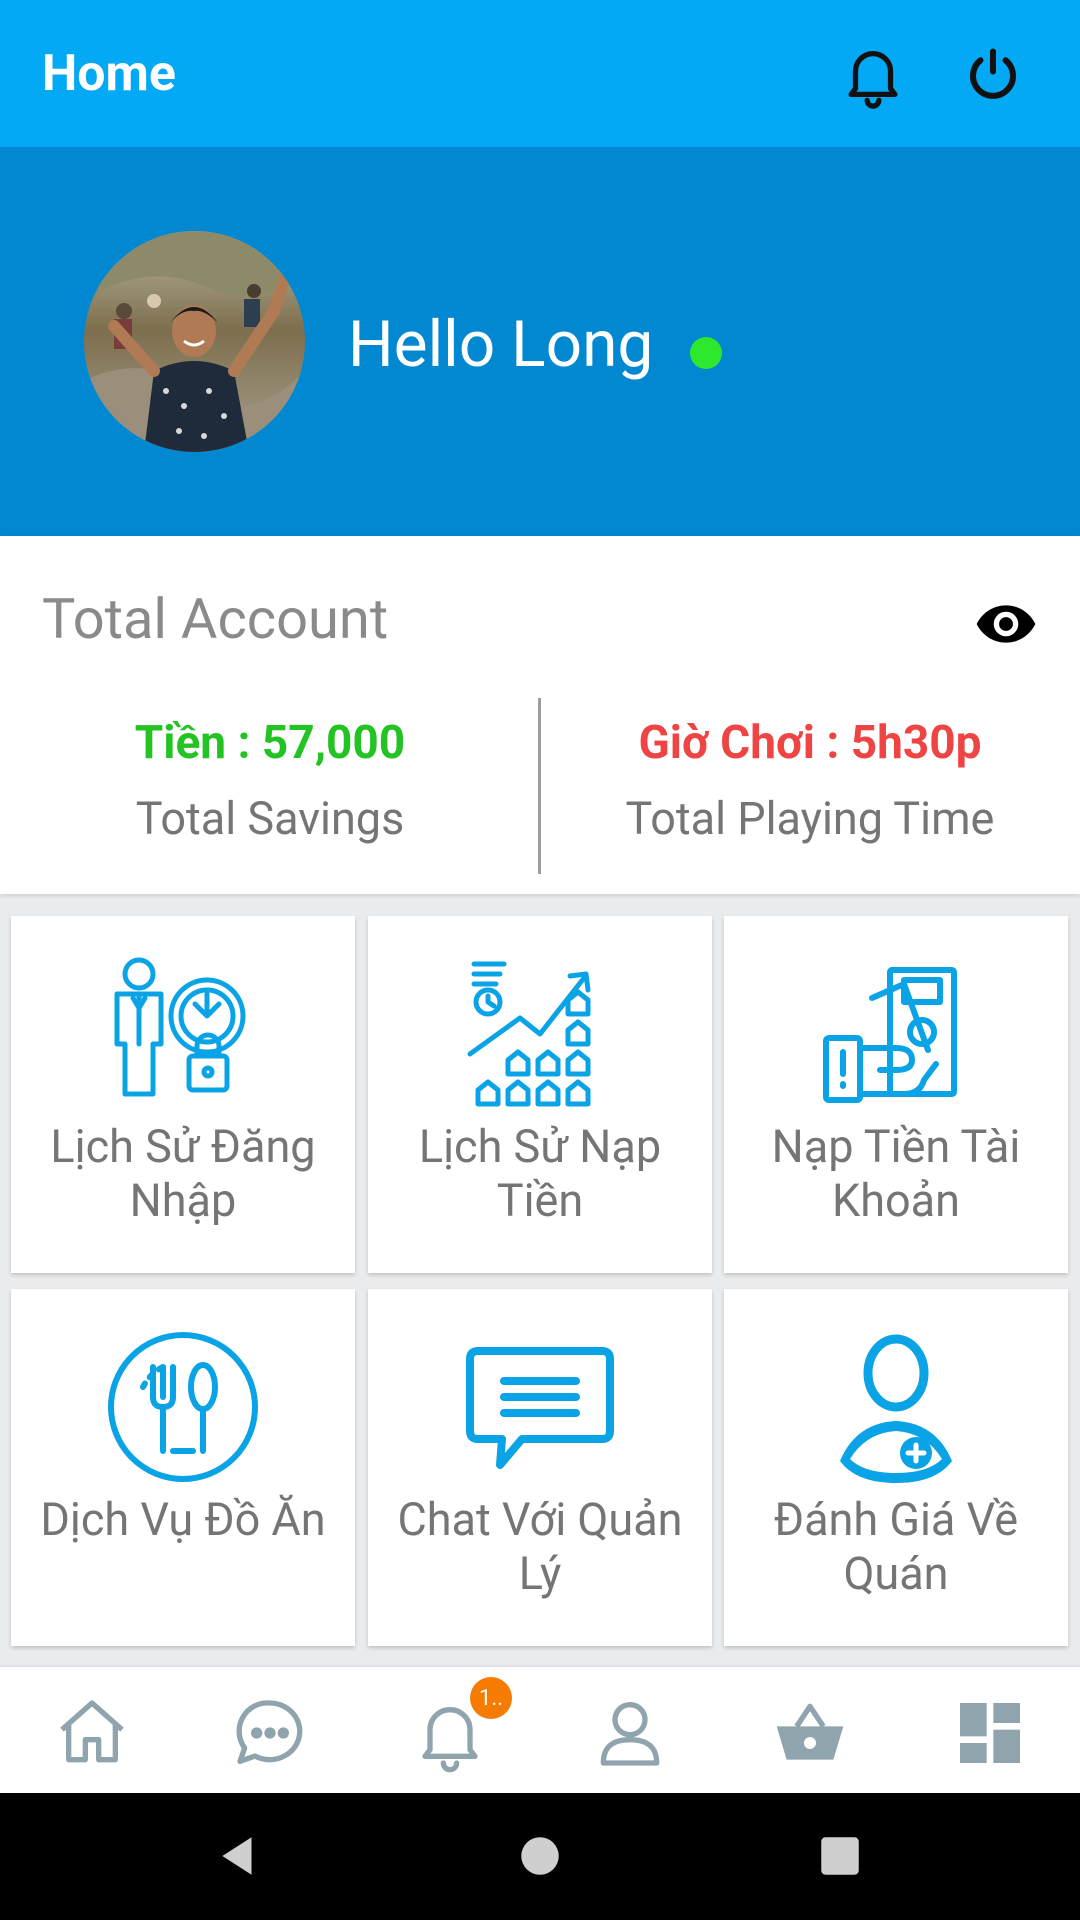 The image size is (1080, 1920). What do you see at coordinates (183, 1407) in the screenshot?
I see `food-service-icon` at bounding box center [183, 1407].